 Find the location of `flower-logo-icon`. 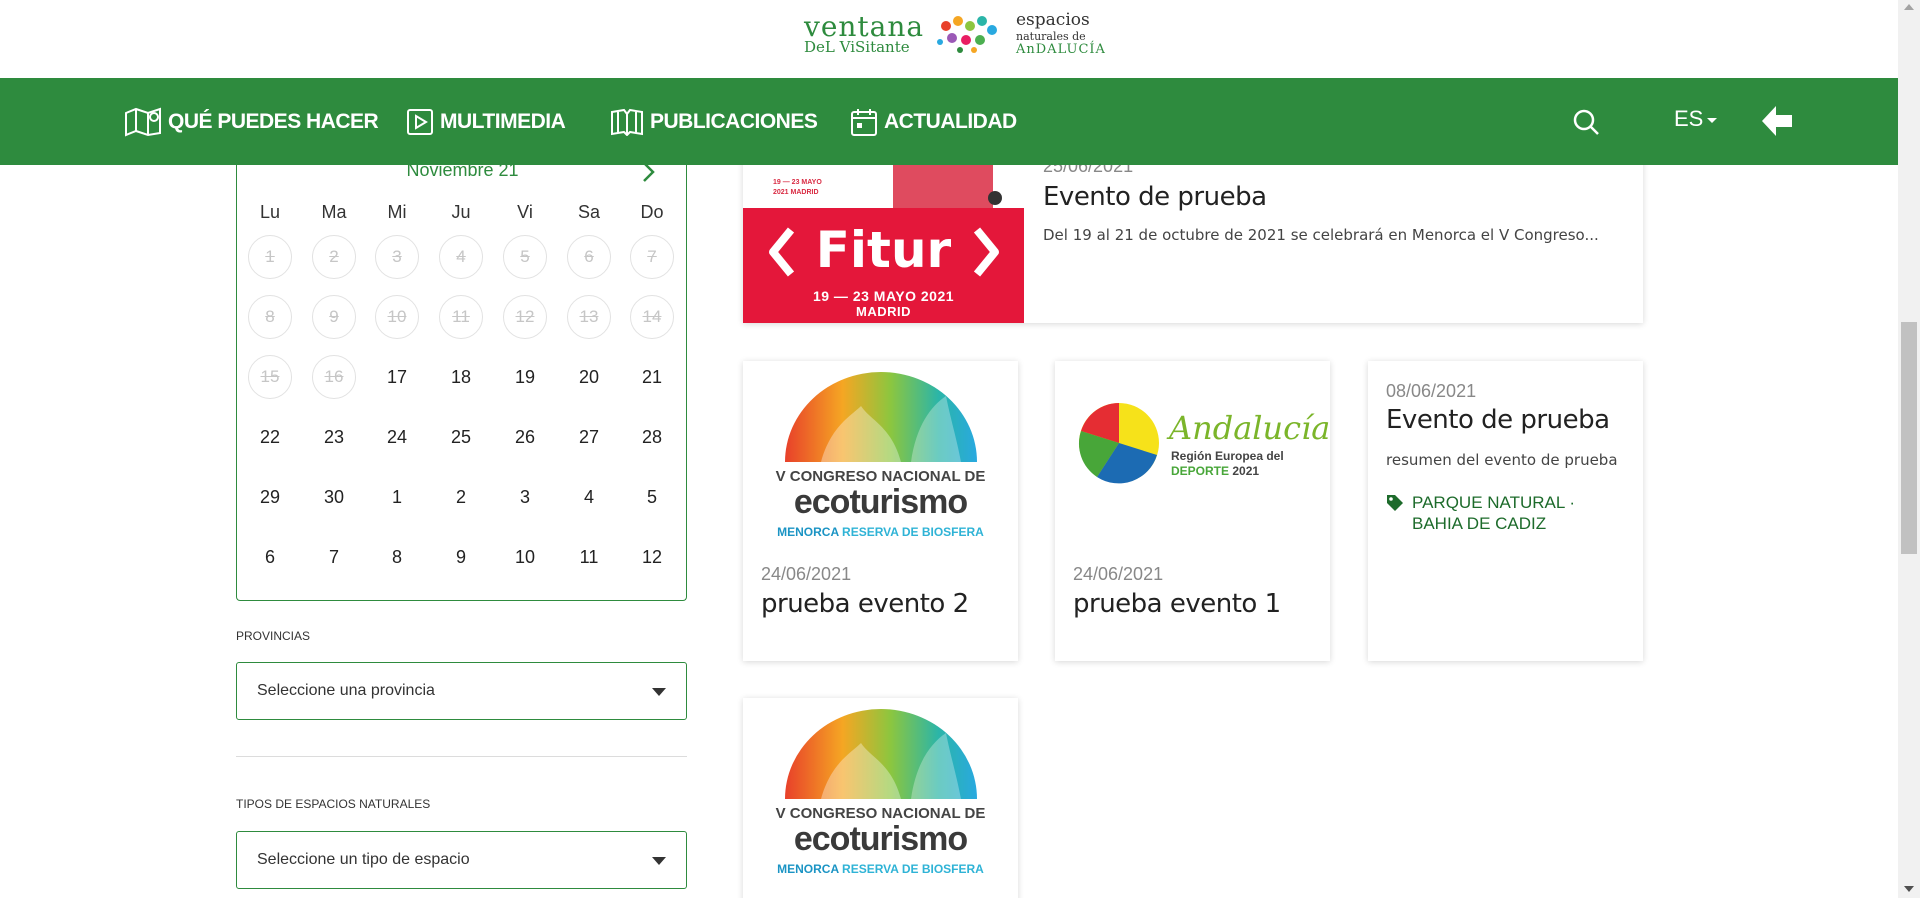

flower-logo-icon is located at coordinates (967, 34).